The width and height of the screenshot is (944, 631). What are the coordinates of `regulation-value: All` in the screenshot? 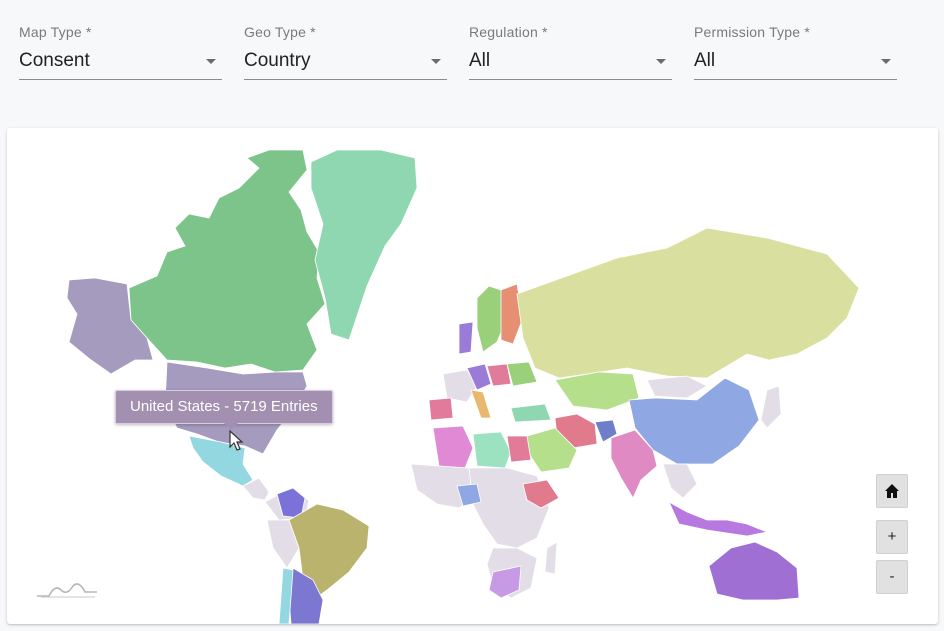 It's located at (480, 60).